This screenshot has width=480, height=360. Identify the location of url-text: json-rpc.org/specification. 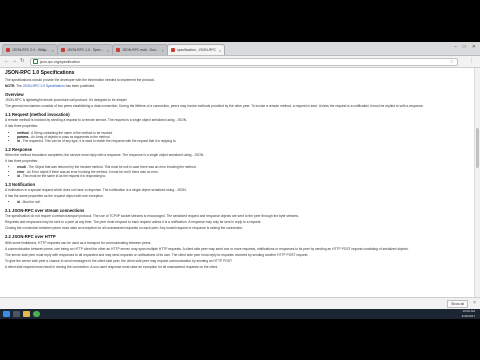
(60, 62).